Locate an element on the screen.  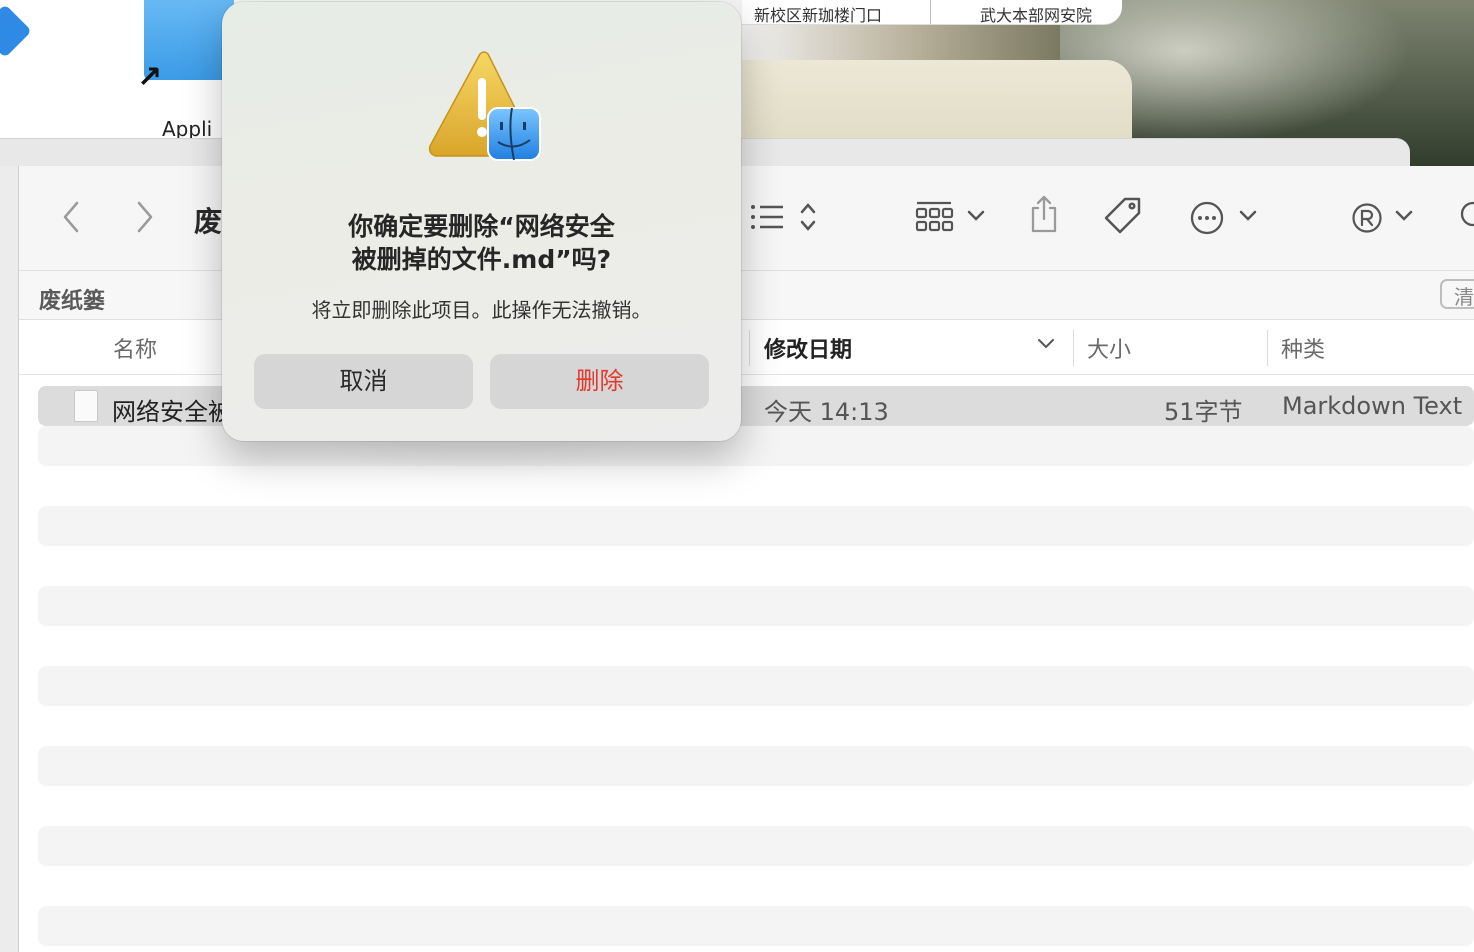
more-icon is located at coordinates (1207, 221).